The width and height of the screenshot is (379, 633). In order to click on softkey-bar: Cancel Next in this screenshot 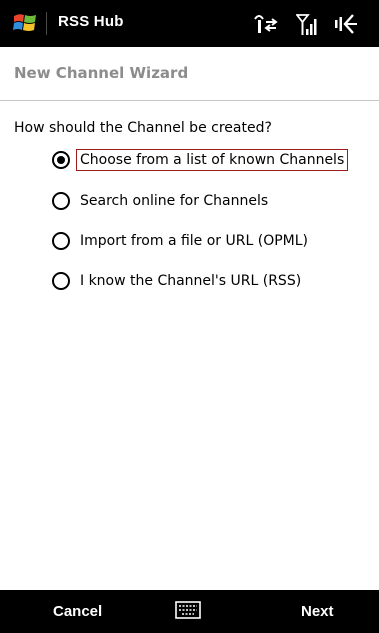, I will do `click(189, 611)`.